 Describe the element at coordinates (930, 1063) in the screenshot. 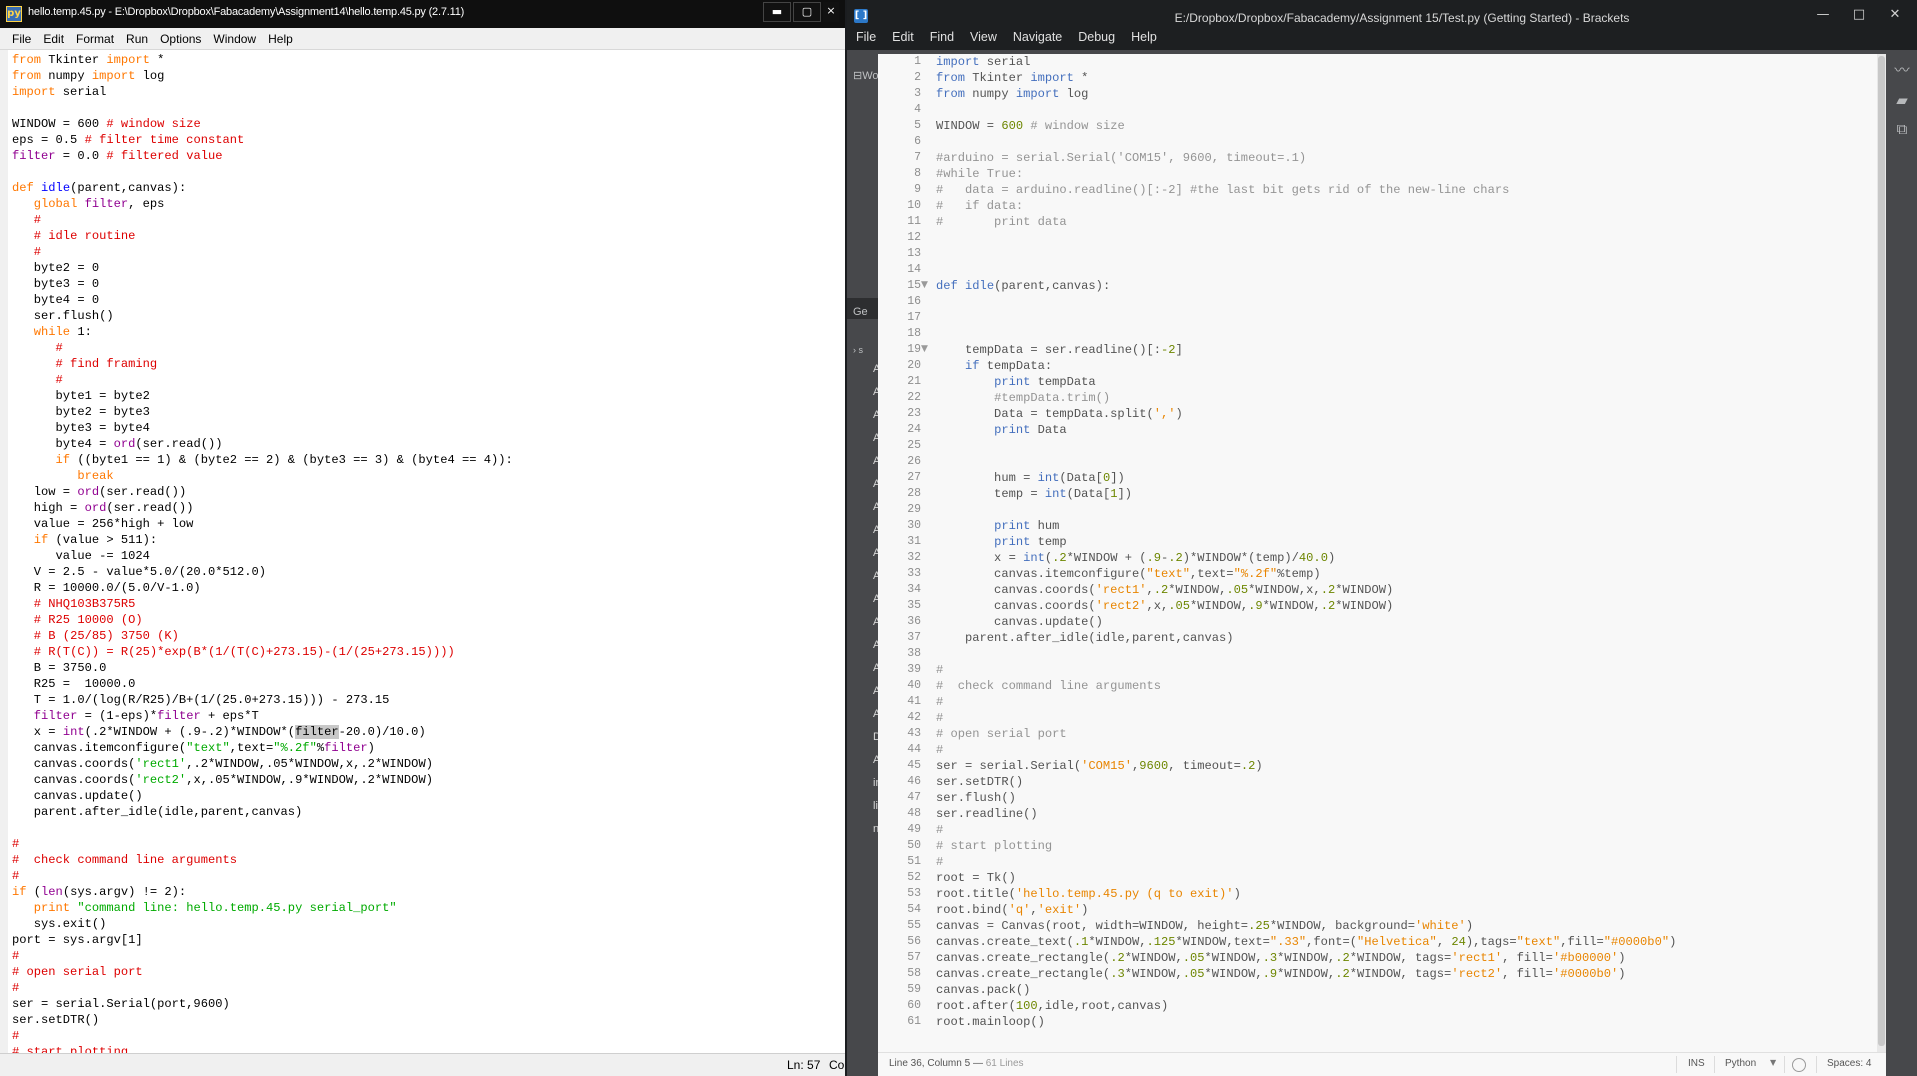

I see `cursor-position-text: Line 36, Column 5` at that location.